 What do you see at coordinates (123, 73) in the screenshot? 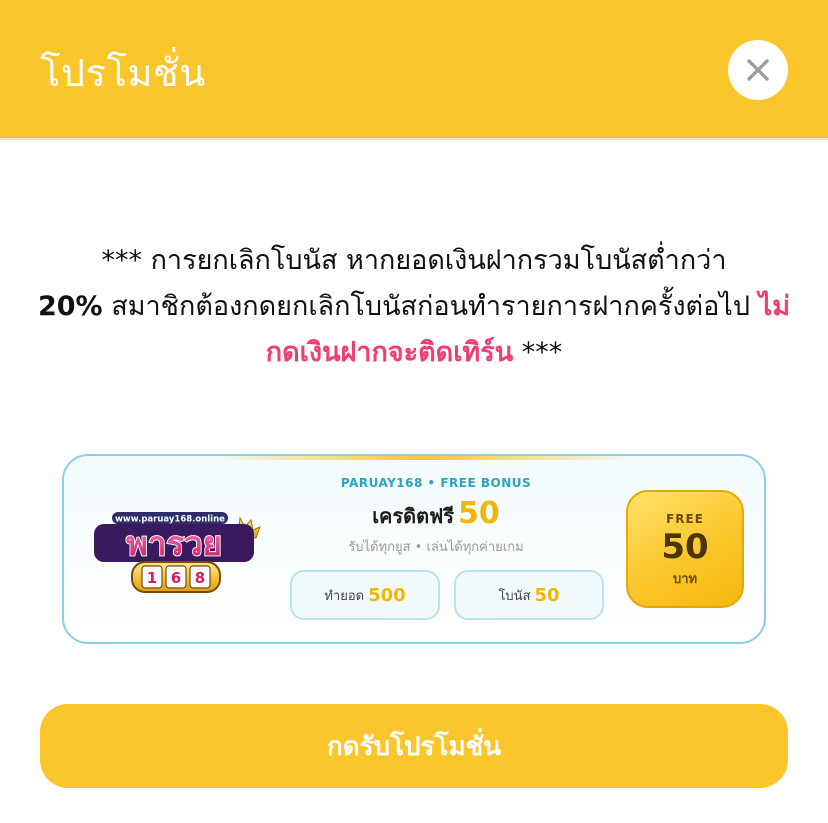
I see `modal-title: โปรโมชั่น` at bounding box center [123, 73].